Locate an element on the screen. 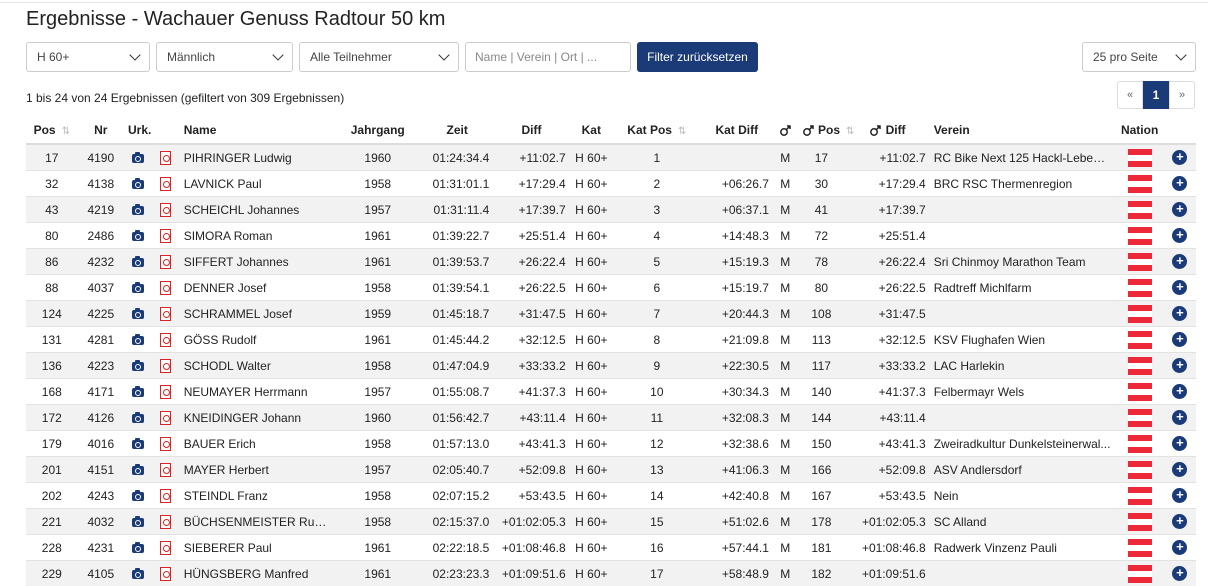 This screenshot has height=586, width=1208. cell-gdiff: +11:02.7 is located at coordinates (887, 157).